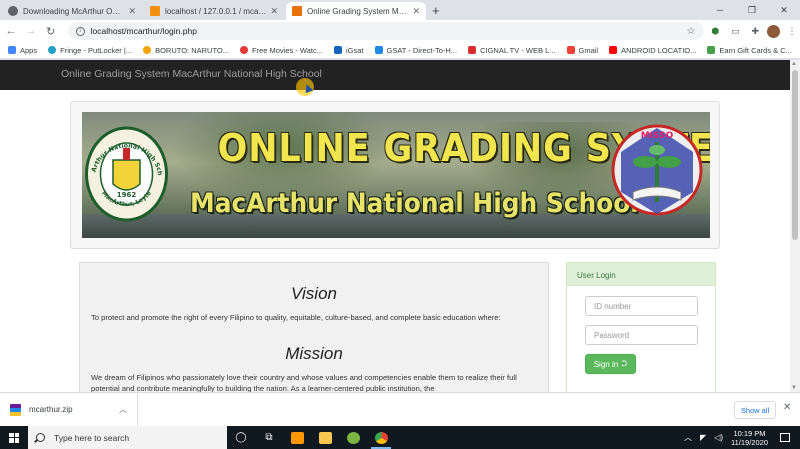 Image resolution: width=800 pixels, height=449 pixels. I want to click on sign-in-icon: ⮊, so click(624, 363).